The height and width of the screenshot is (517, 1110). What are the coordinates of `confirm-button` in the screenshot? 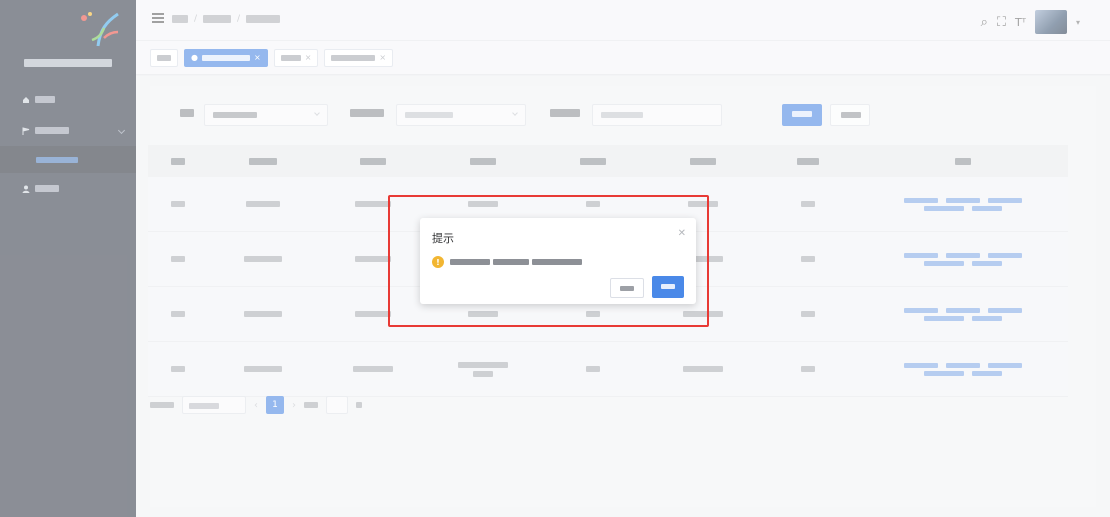 It's located at (668, 287).